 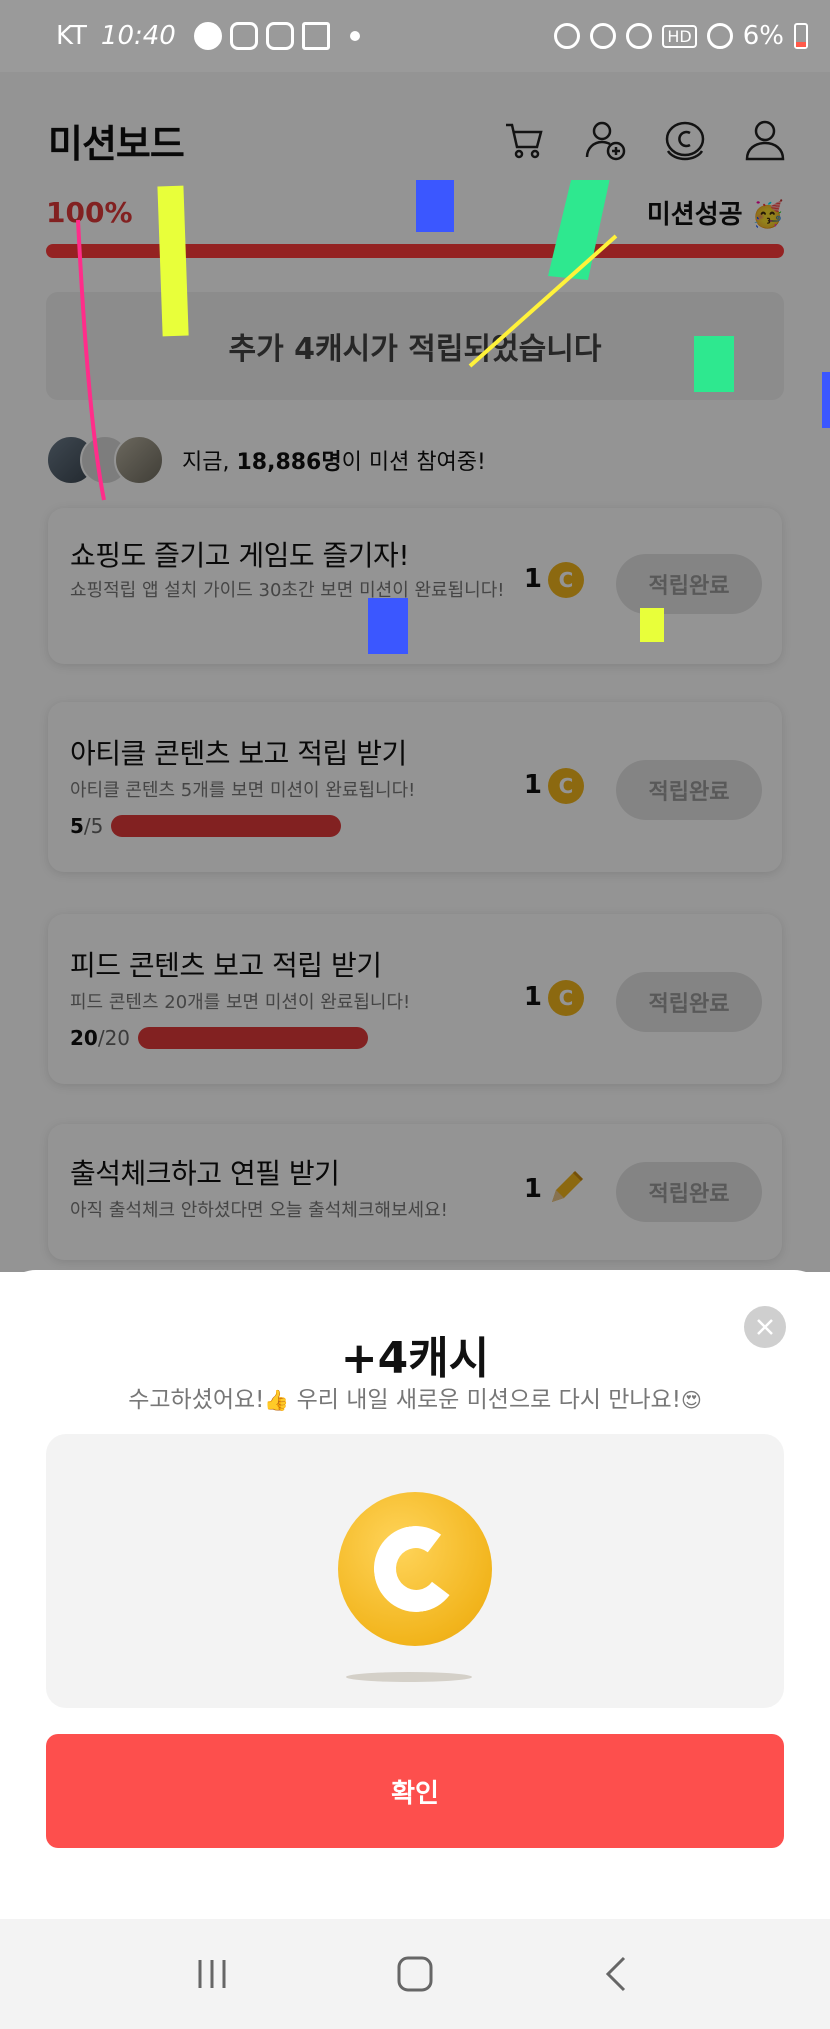 I want to click on signal-icon, so click(x=719, y=36).